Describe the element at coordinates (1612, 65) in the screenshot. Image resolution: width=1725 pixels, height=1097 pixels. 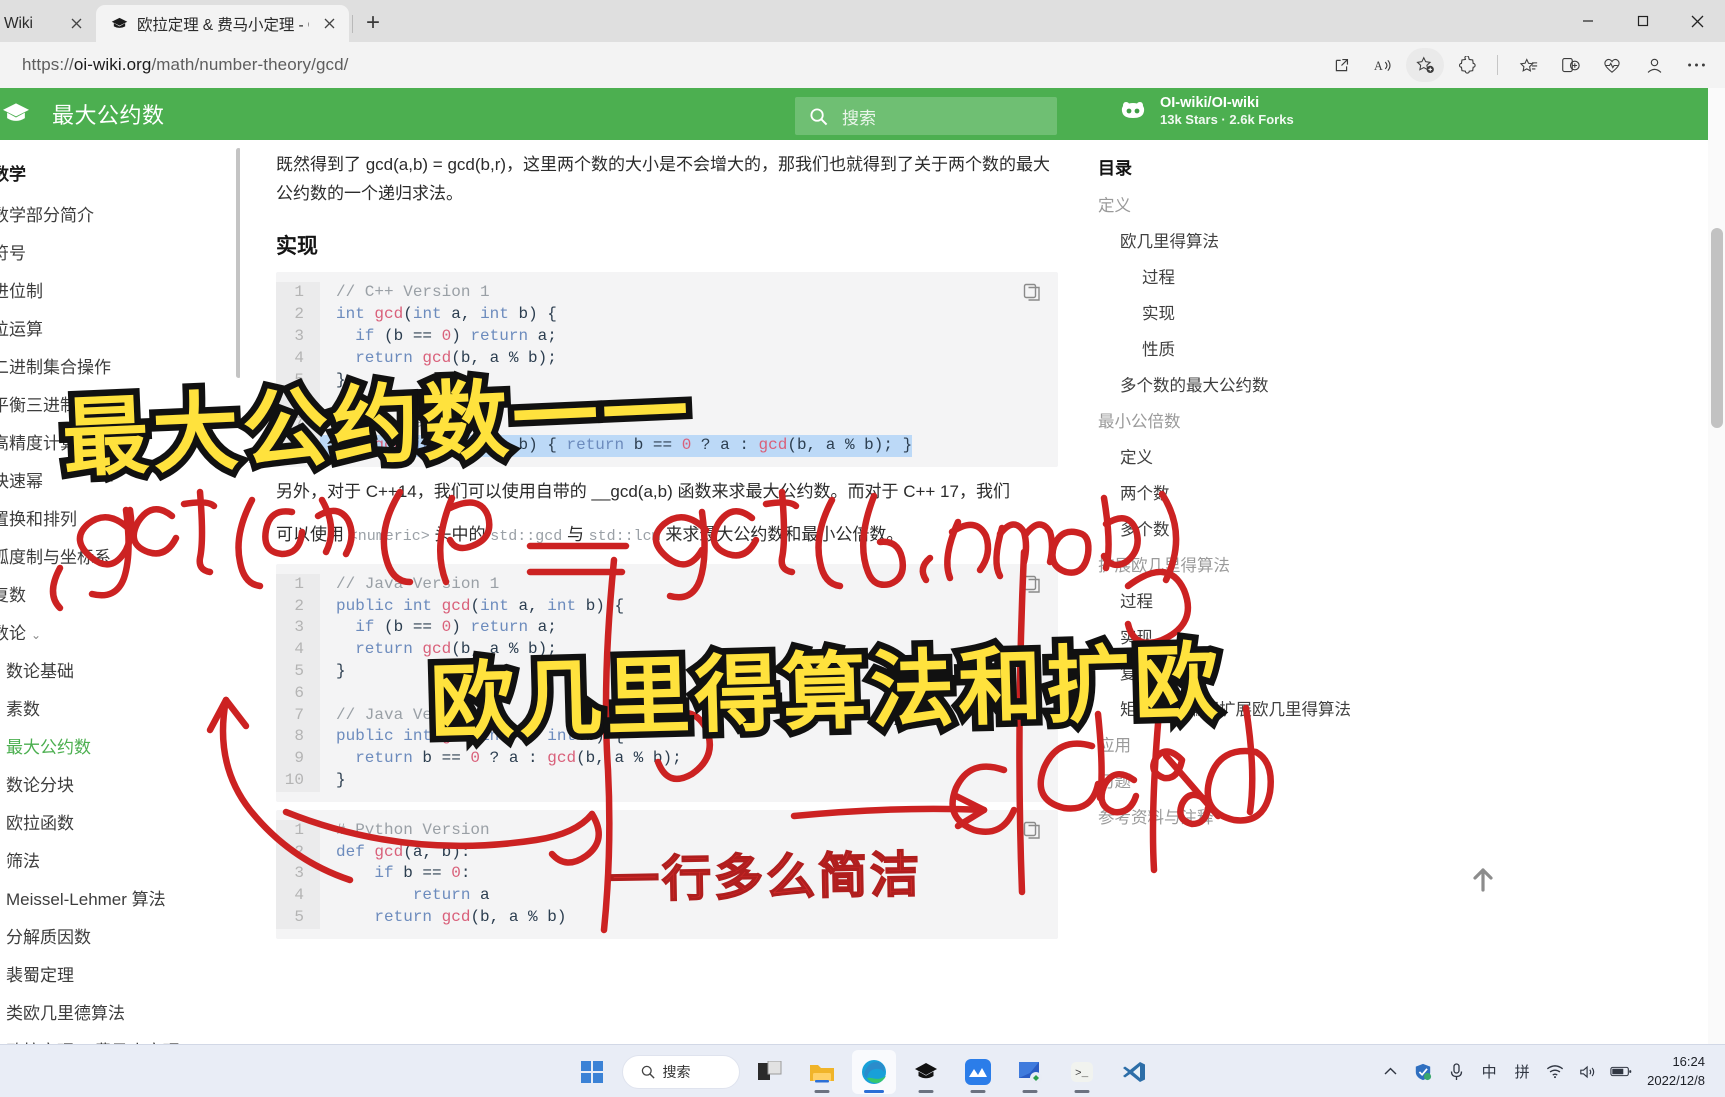
I see `browser-essentials-icon` at that location.